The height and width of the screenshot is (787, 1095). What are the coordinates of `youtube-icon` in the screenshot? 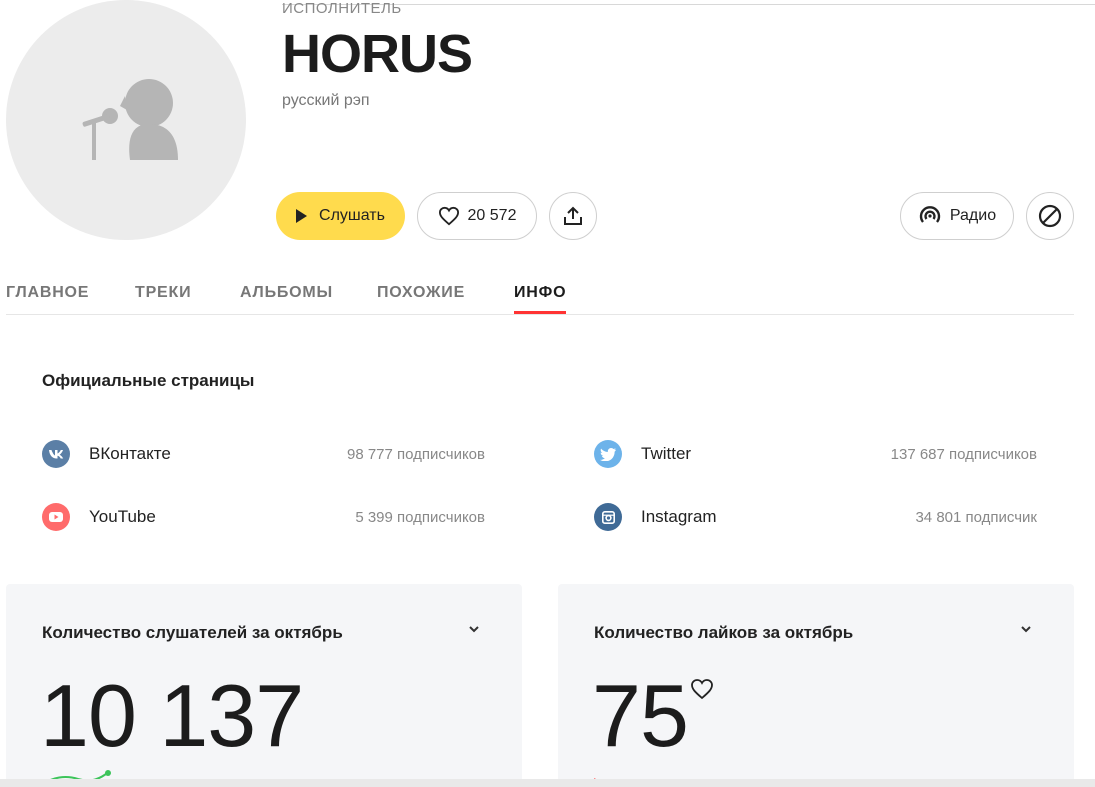 It's located at (56, 517).